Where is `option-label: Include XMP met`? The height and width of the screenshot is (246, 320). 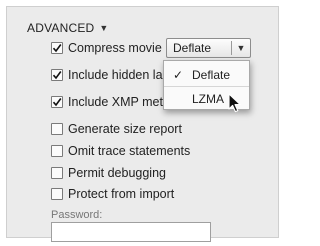
option-label: Include XMP met is located at coordinates (115, 102).